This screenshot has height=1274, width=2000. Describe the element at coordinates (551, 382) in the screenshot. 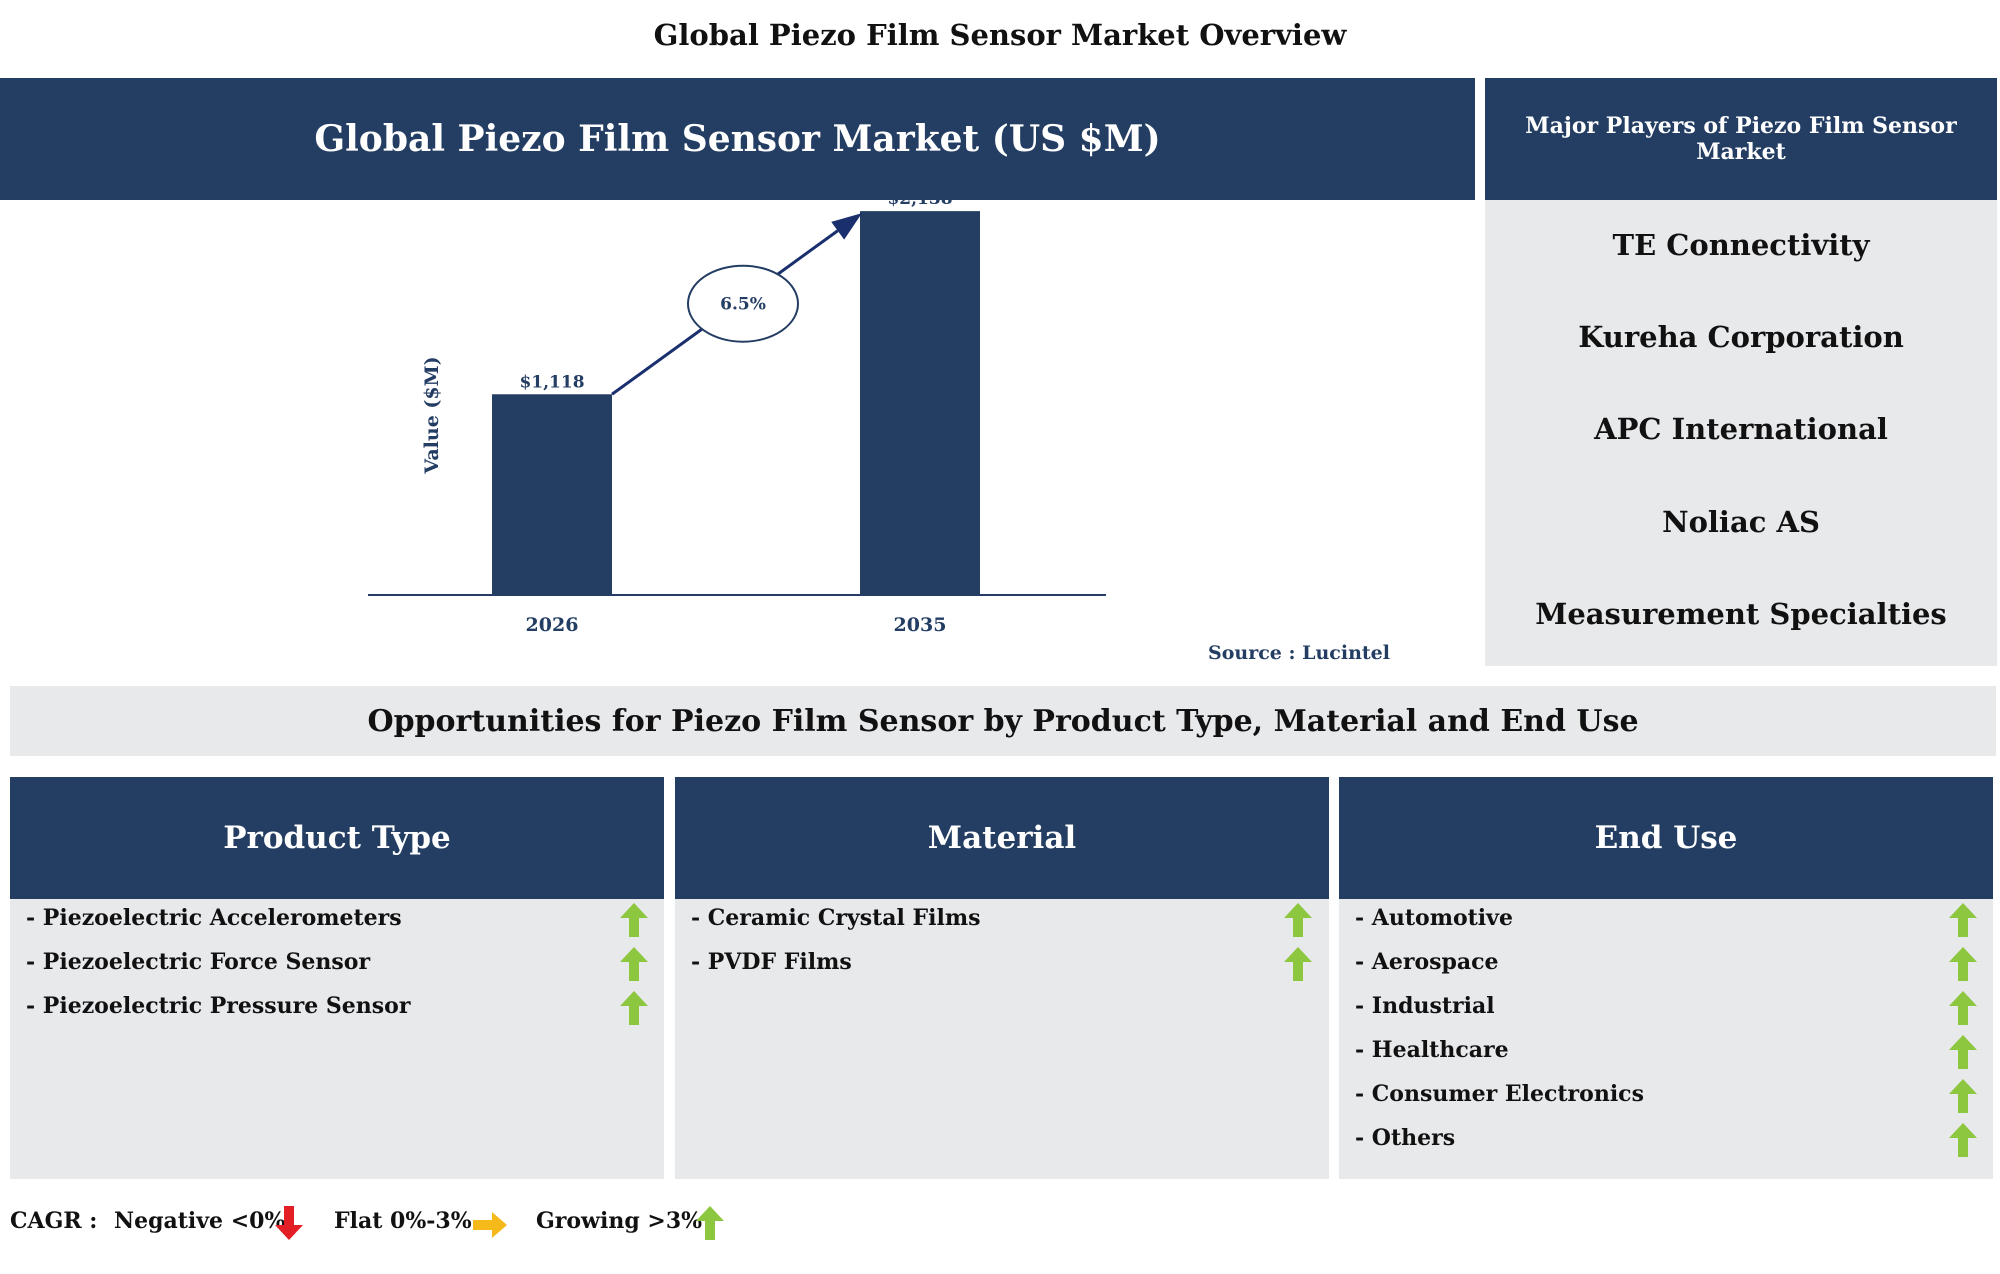

I see `bar-value-label: $1,118` at that location.